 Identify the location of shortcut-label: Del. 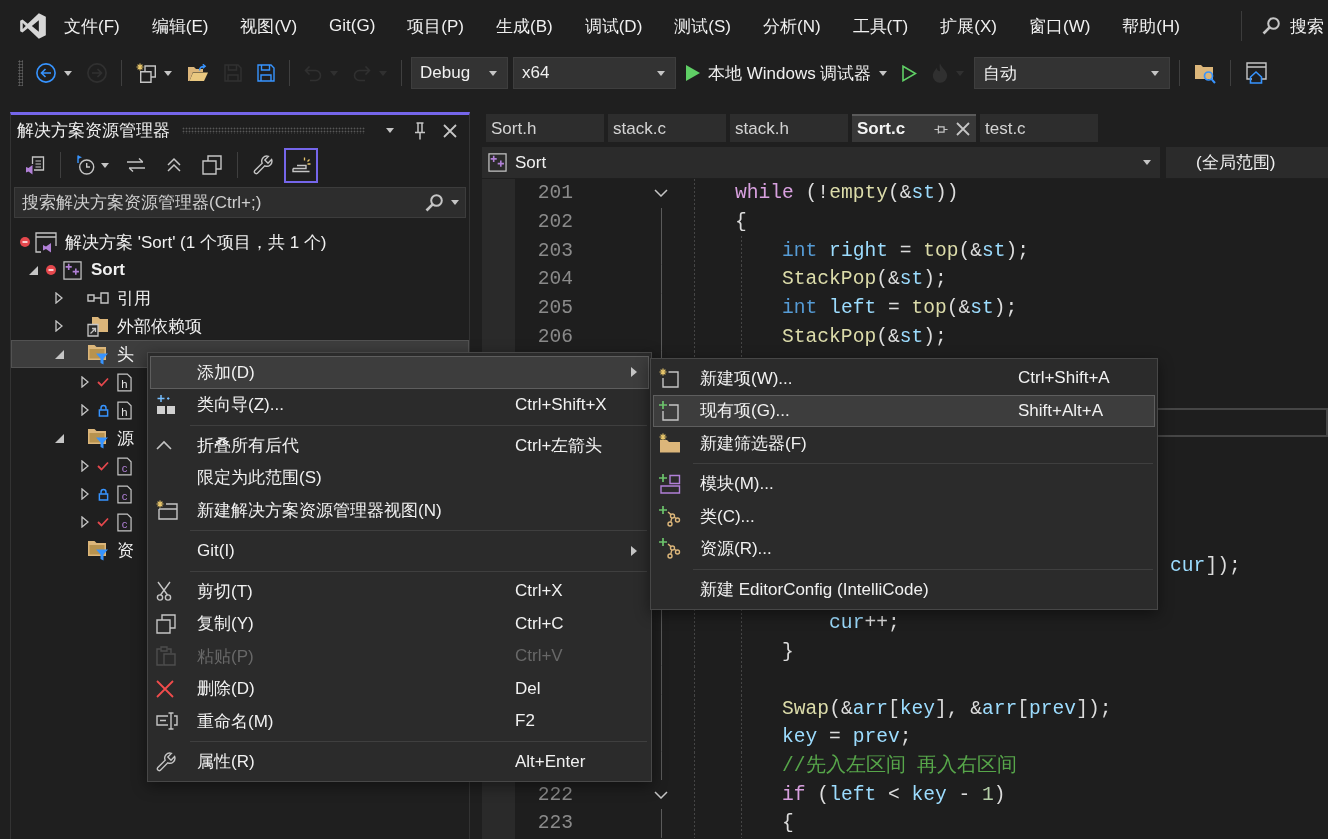
(528, 688).